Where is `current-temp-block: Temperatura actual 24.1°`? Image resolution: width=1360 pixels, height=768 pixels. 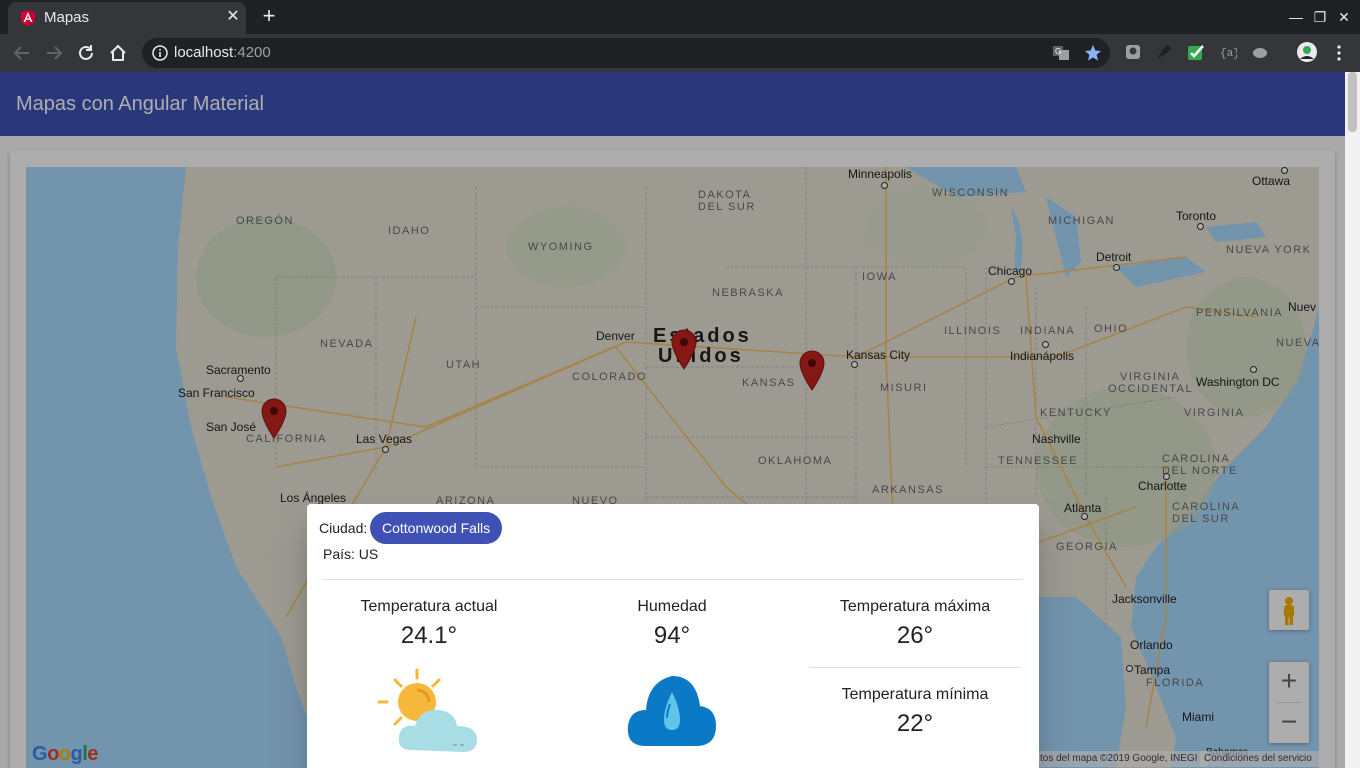 current-temp-block: Temperatura actual 24.1° is located at coordinates (429, 624).